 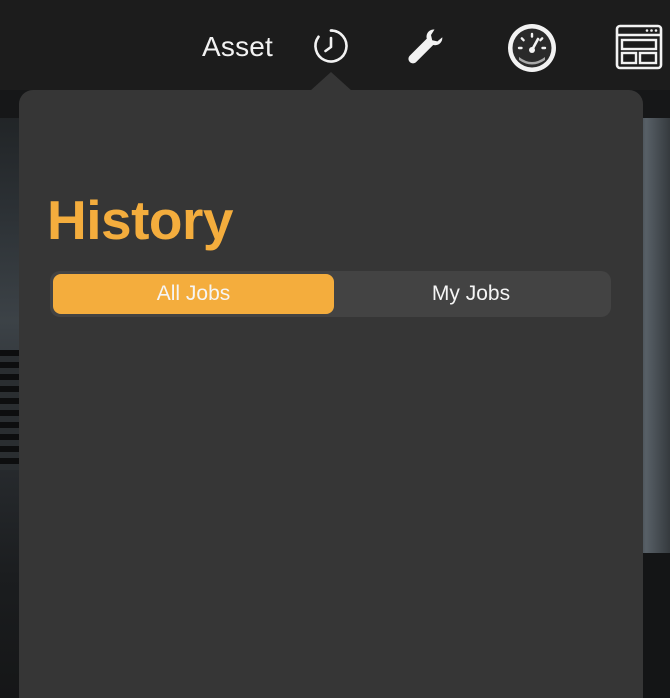 What do you see at coordinates (237, 47) in the screenshot?
I see `asset-title: Asset` at bounding box center [237, 47].